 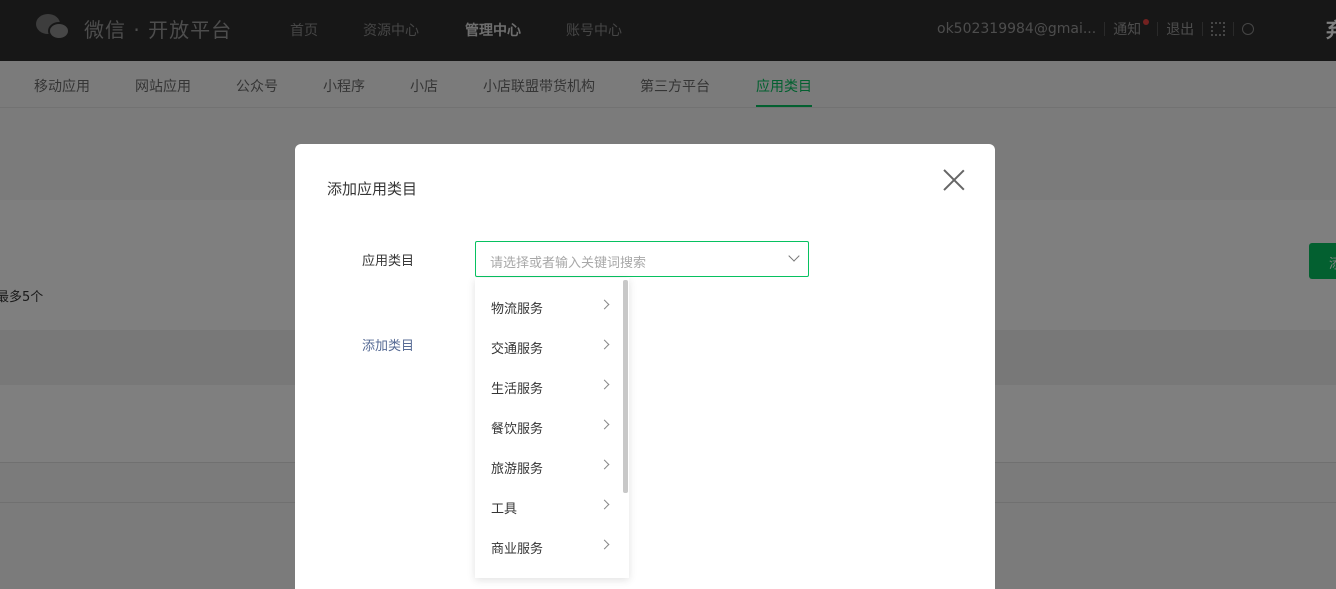 I want to click on category-select-placeholder: 请选择或者输入关键词搜索, so click(x=568, y=263).